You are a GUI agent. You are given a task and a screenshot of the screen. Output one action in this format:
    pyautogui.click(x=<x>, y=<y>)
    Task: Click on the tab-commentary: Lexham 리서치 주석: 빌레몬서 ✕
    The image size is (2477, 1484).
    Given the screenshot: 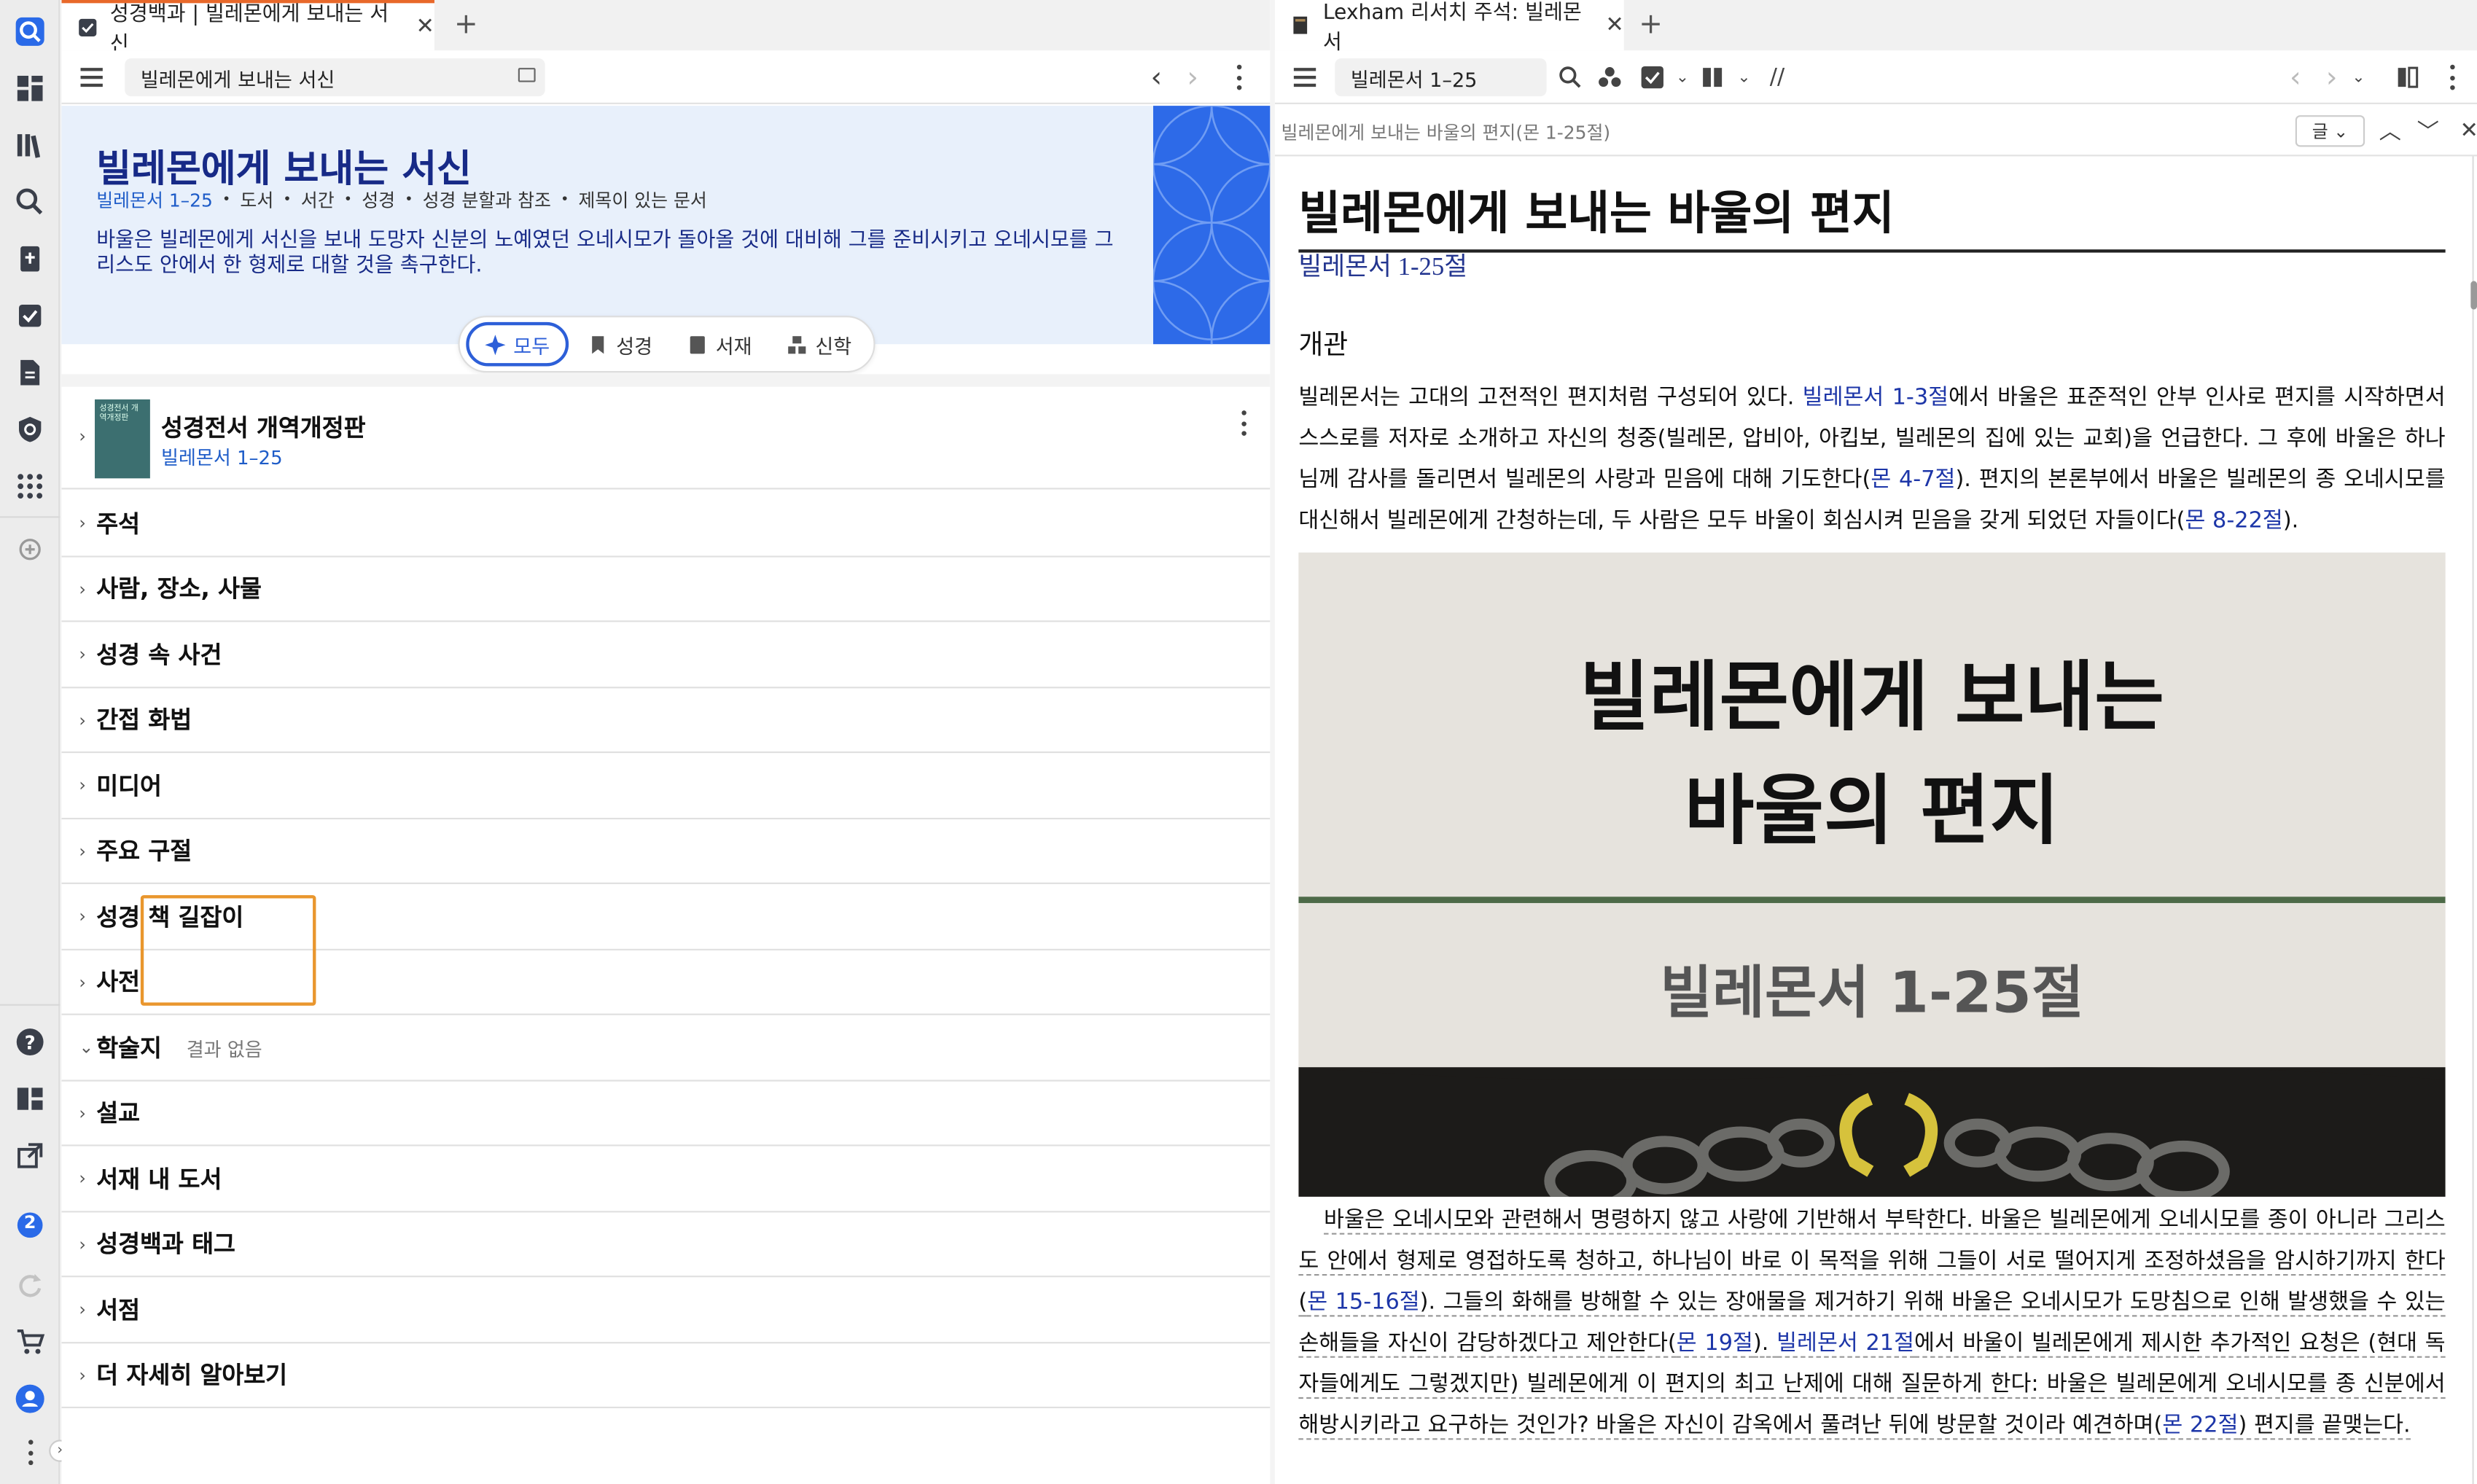 What is the action you would take?
    pyautogui.click(x=1449, y=27)
    